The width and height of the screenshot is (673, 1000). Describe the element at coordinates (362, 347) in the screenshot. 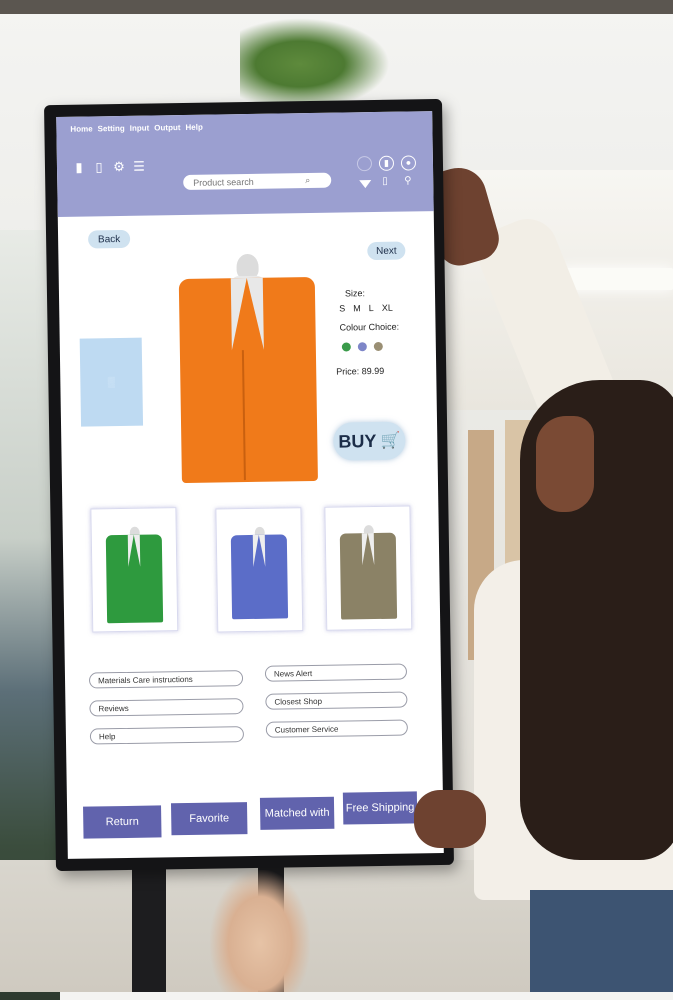

I see `colour-blue` at that location.